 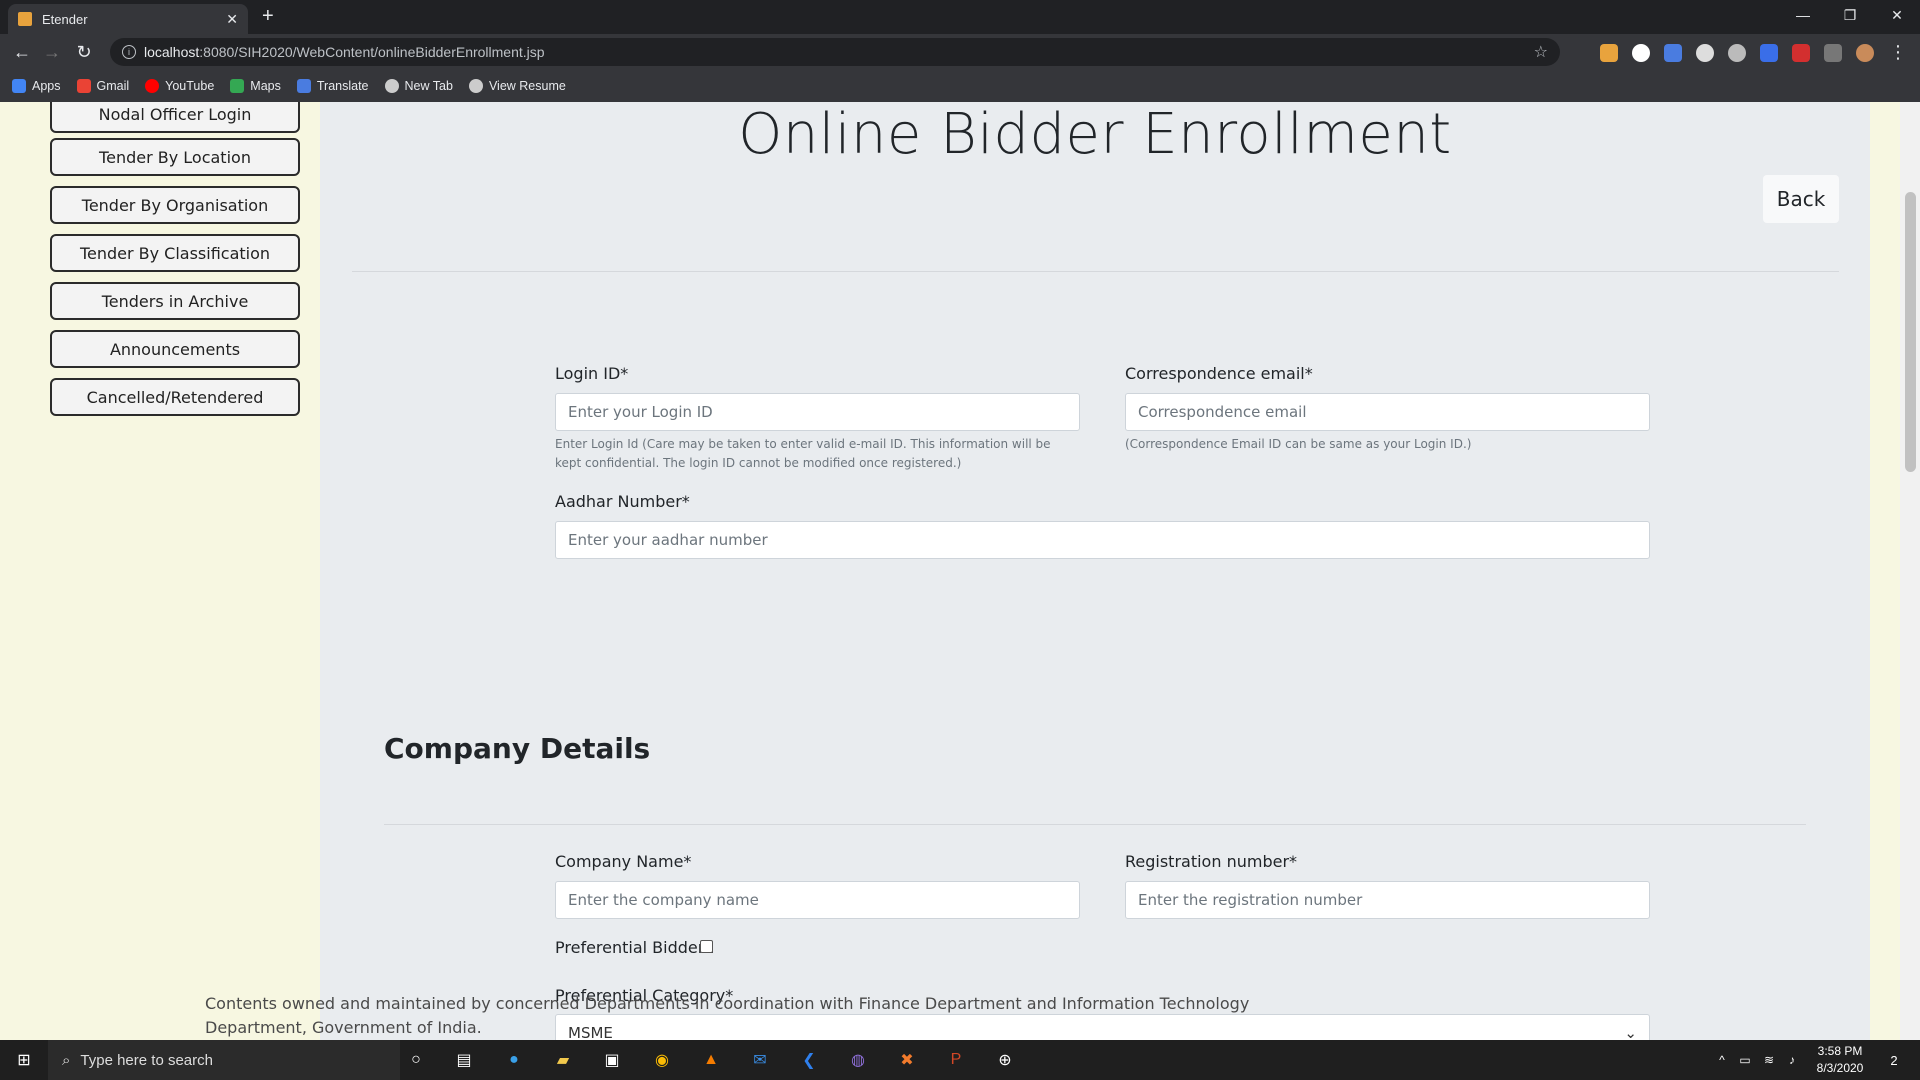 What do you see at coordinates (1722, 1060) in the screenshot?
I see `tray-chevron-icon: ^` at bounding box center [1722, 1060].